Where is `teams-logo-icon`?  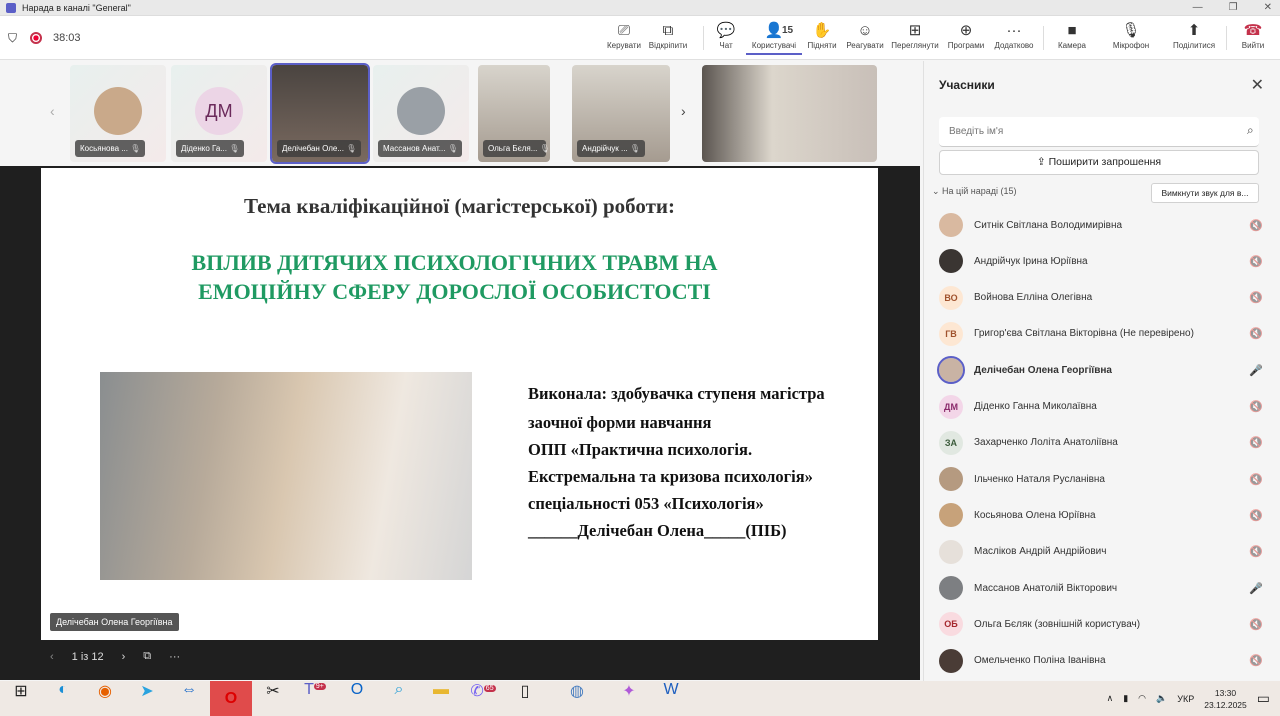
teams-logo-icon is located at coordinates (11, 7).